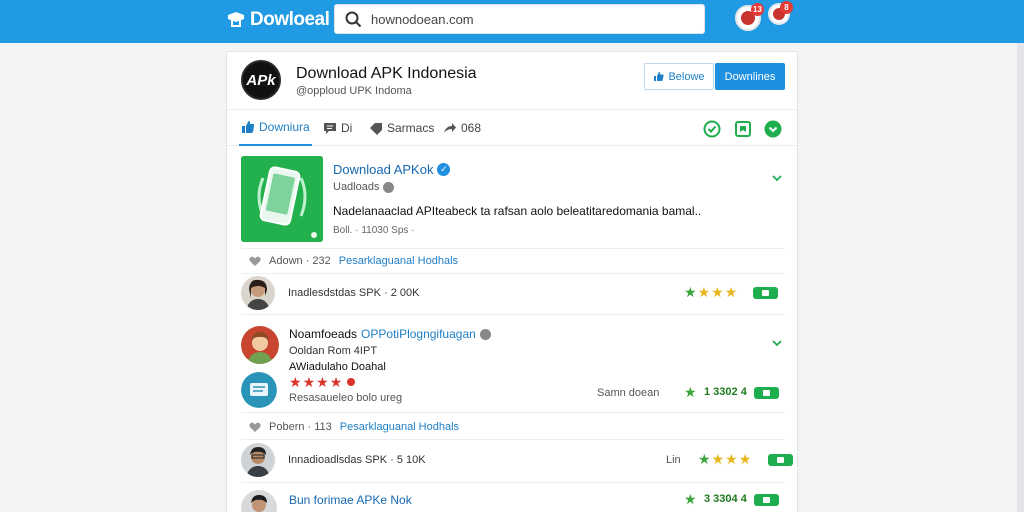 The image size is (1024, 512). Describe the element at coordinates (725, 392) in the screenshot. I see `comment-count: 1 3302 4` at that location.